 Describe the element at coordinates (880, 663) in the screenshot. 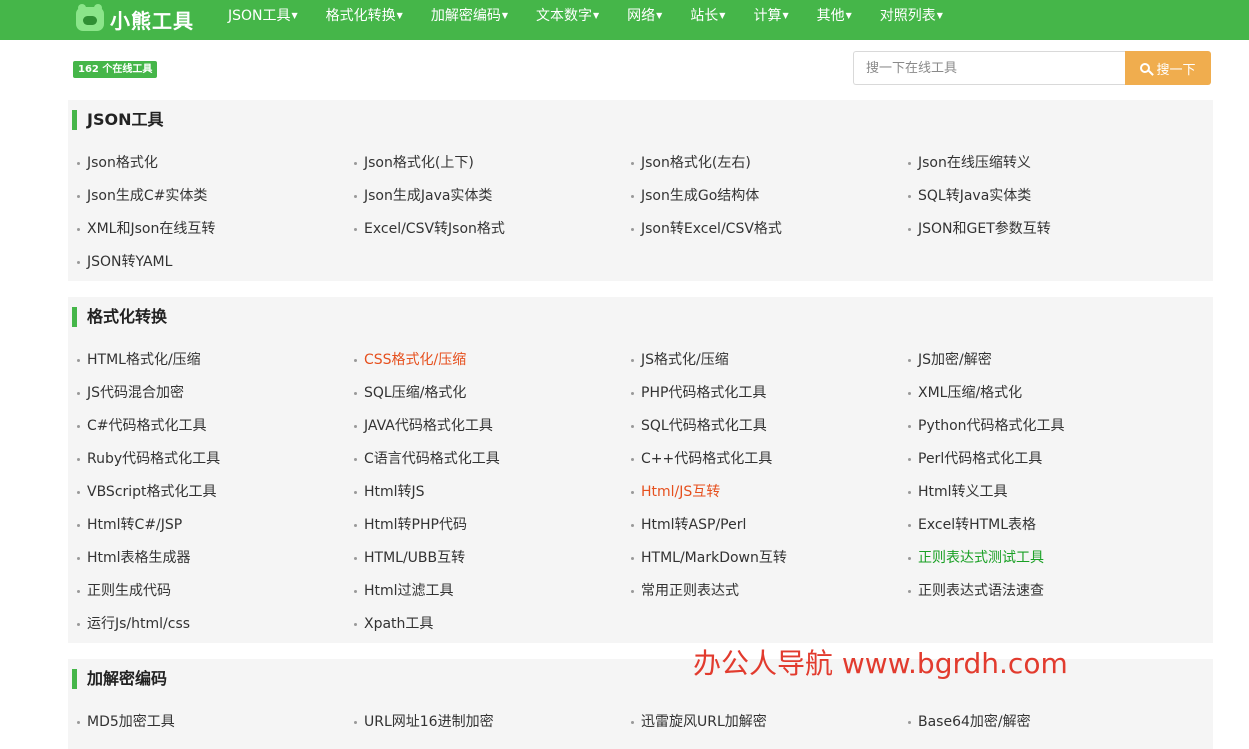

I see `watermark-text: 办公人导航 www.bgrdh.com` at that location.